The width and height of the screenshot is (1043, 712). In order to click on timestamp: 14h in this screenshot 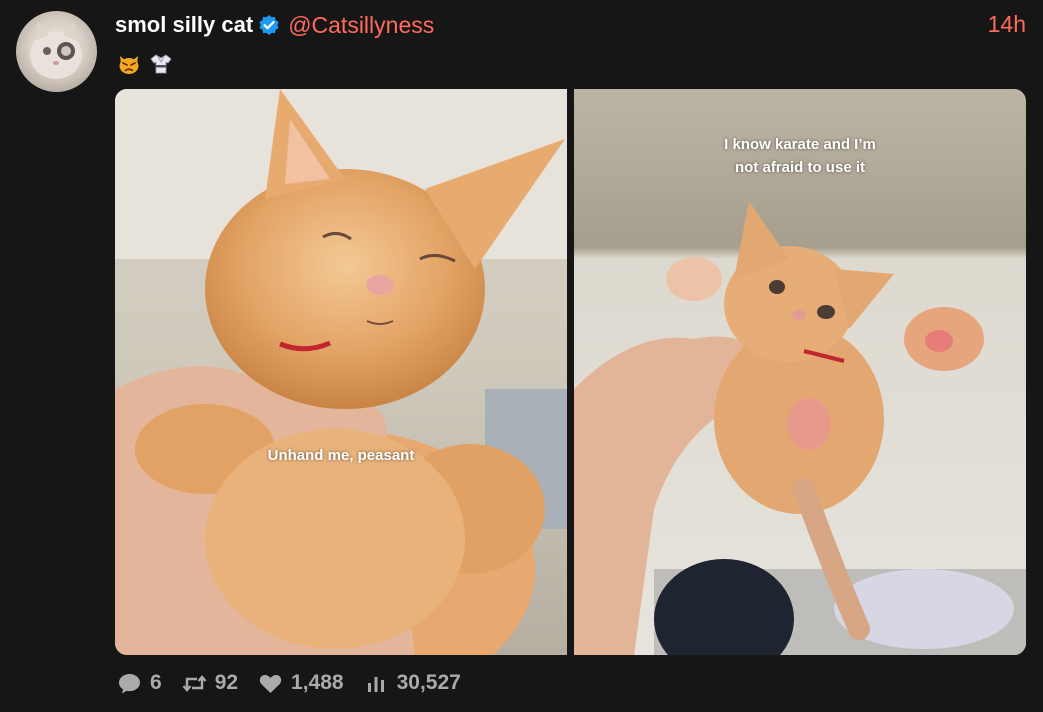, I will do `click(1007, 24)`.